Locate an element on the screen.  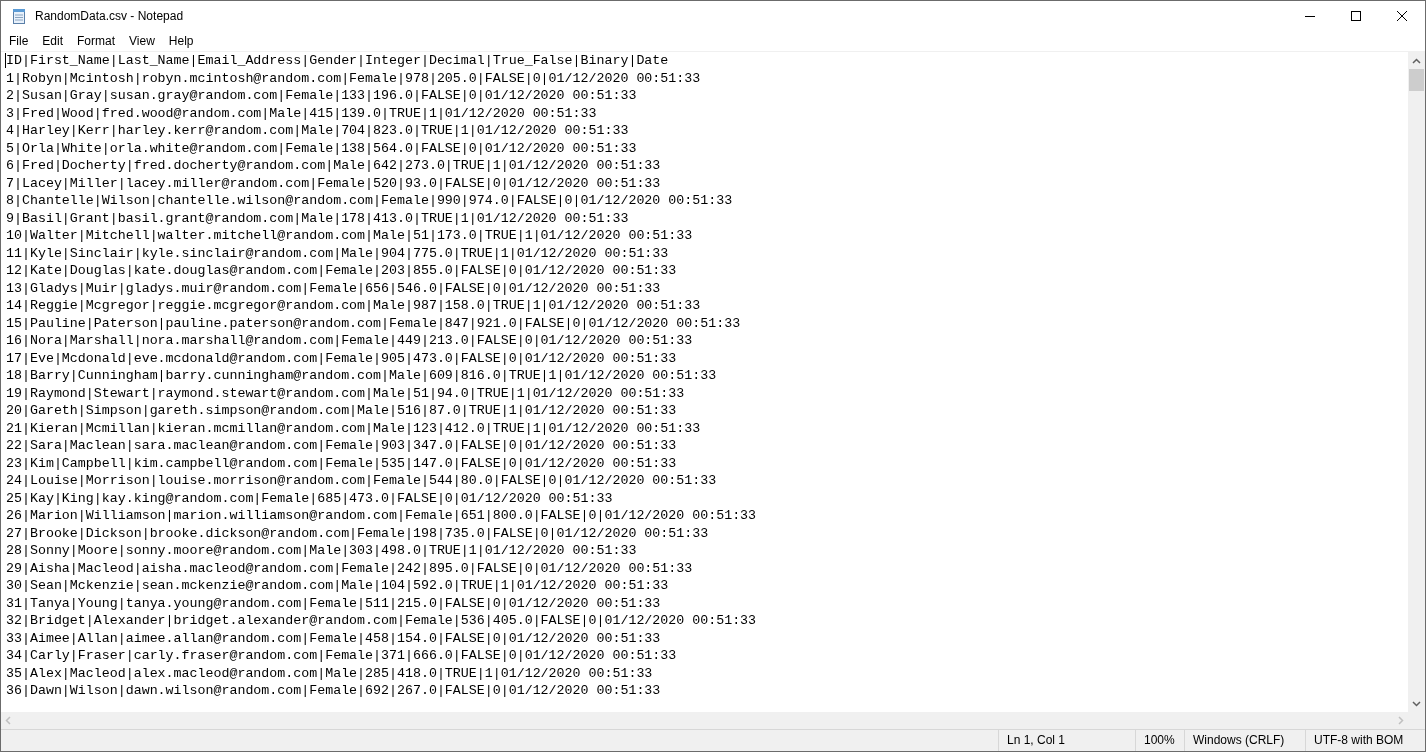
text-line: 9|Basil|Grant|basil.grant@random.com|Male|178|413.0|TRUE|1|01/12/2020 00:51:33 is located at coordinates (317, 218).